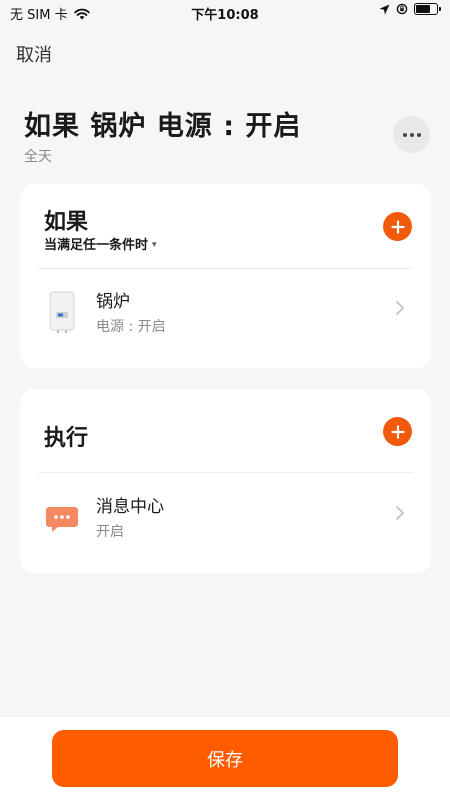 Image resolution: width=450 pixels, height=800 pixels. What do you see at coordinates (154, 244) in the screenshot?
I see `chevron-down-icon: ▾` at bounding box center [154, 244].